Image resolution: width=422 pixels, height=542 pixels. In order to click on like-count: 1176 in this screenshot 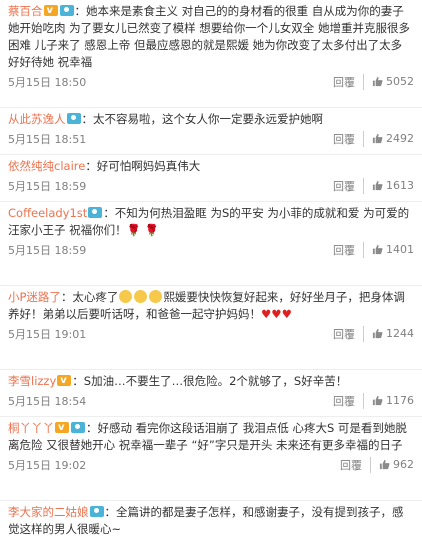, I will do `click(400, 400)`.